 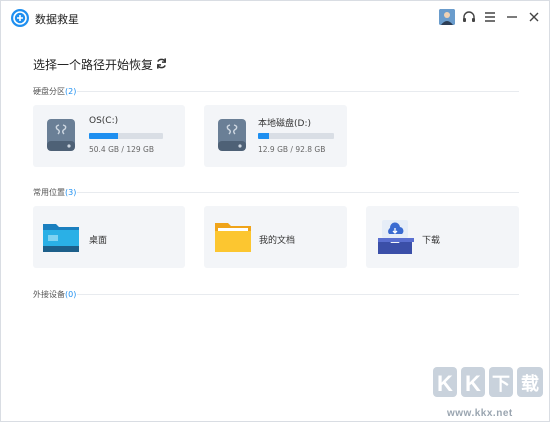 I want to click on svg-text: 下, so click(x=501, y=384).